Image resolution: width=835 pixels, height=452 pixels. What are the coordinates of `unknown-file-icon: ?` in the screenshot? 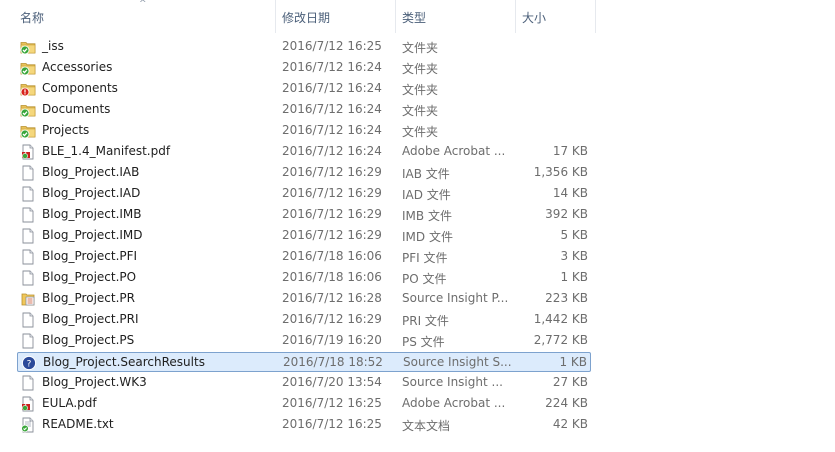 It's located at (29, 363).